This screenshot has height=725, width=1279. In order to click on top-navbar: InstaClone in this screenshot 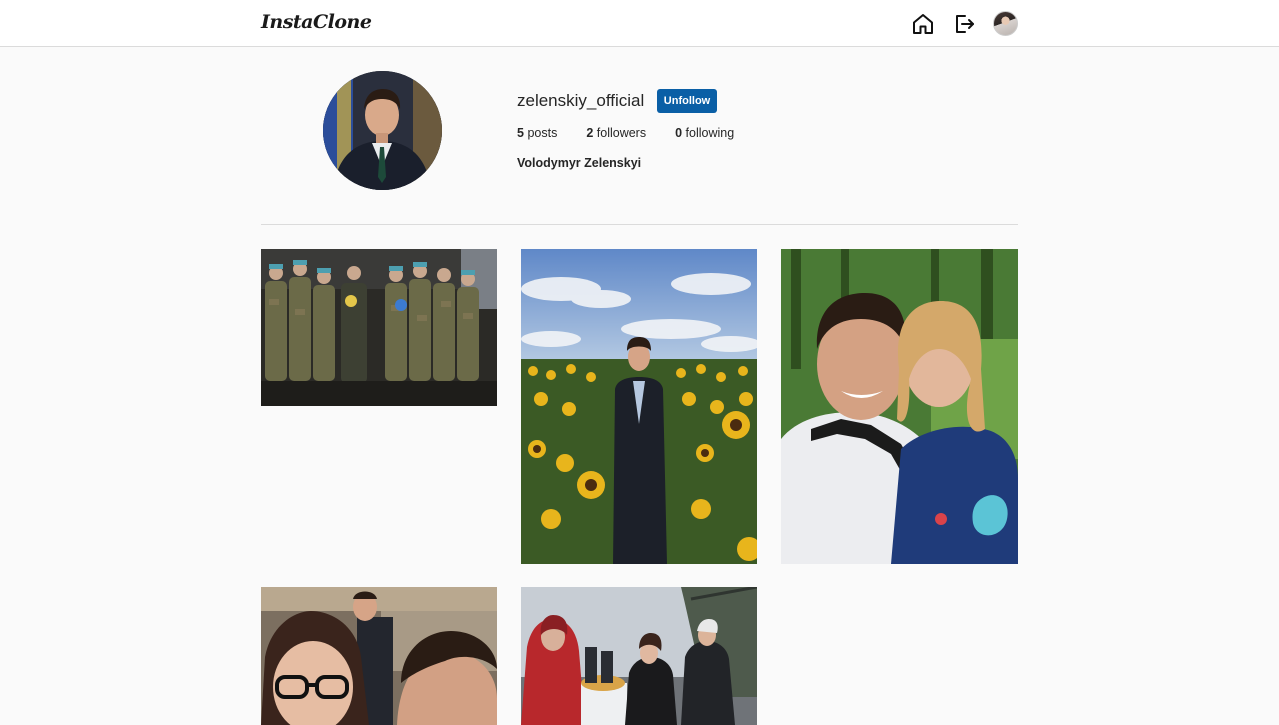, I will do `click(639, 23)`.